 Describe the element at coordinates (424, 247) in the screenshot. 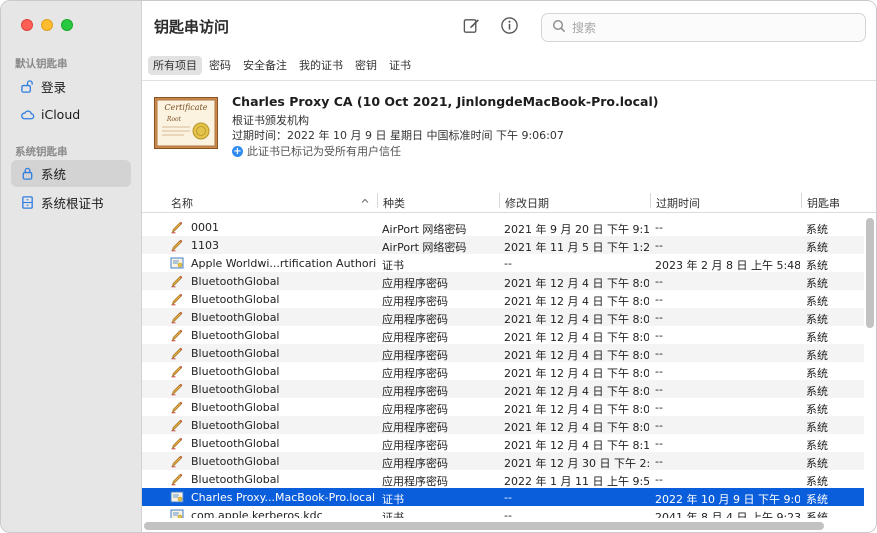

I see `cell-kind: AirPort 网络密码` at that location.